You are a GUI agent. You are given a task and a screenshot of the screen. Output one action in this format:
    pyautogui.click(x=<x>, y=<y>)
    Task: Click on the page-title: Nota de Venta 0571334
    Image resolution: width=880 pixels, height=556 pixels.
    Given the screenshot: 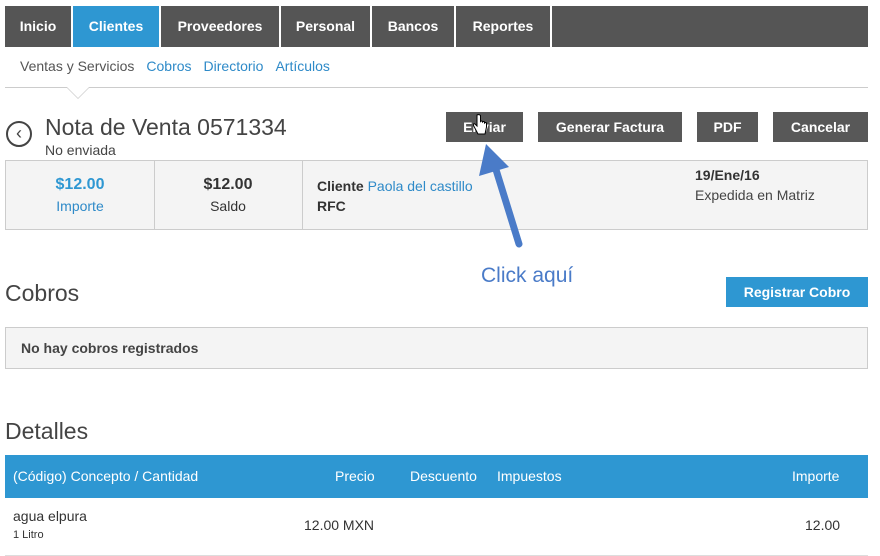 What is the action you would take?
    pyautogui.click(x=166, y=127)
    